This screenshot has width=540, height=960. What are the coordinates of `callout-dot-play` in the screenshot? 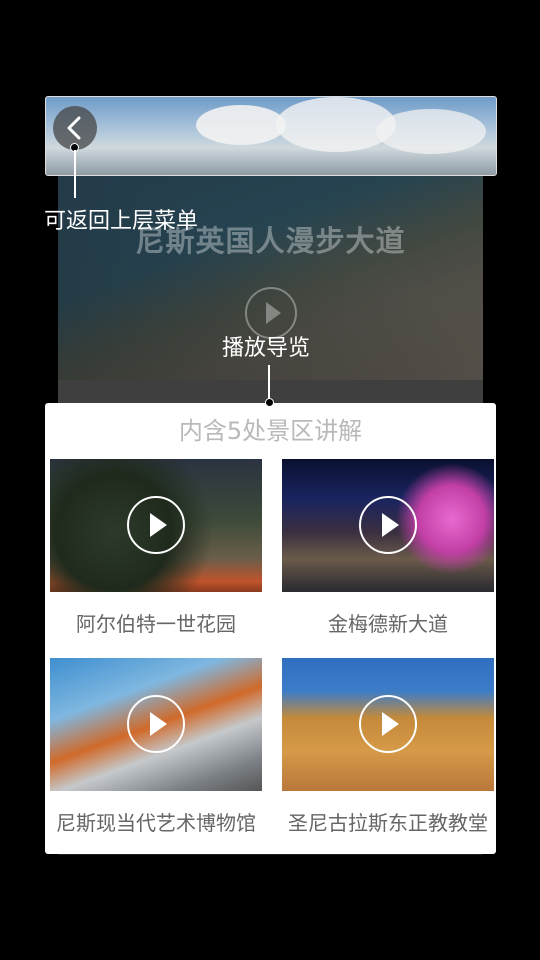 It's located at (269, 402).